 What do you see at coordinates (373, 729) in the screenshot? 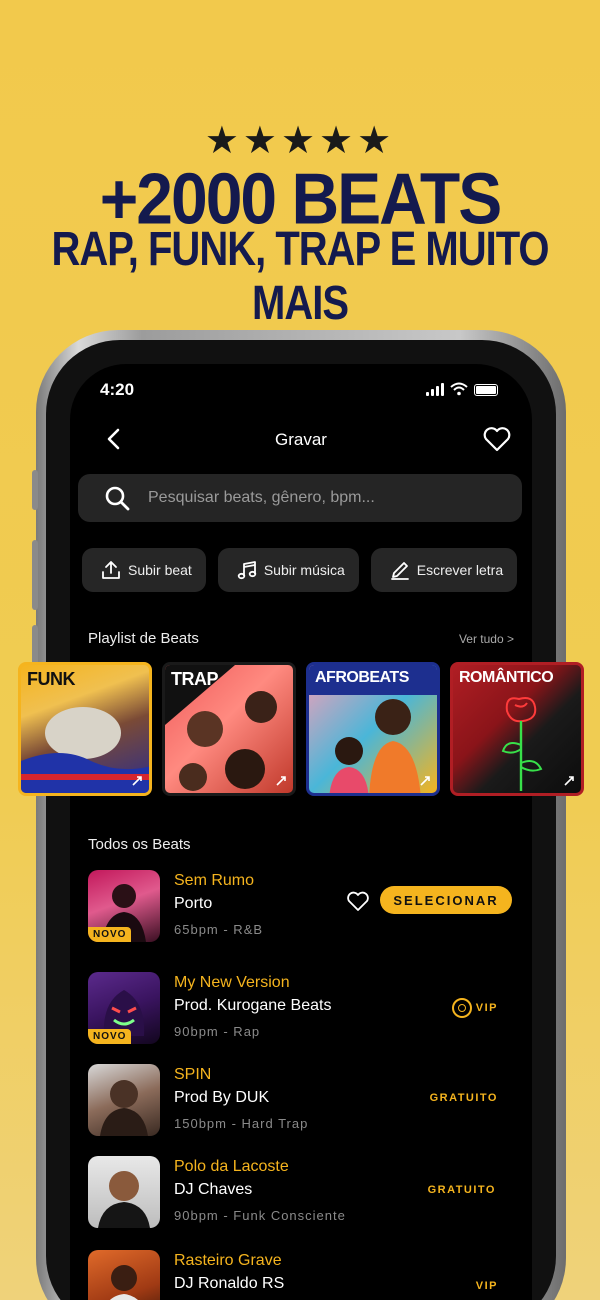
I see `playlist-card-afrobeats: AFROBEATS` at bounding box center [373, 729].